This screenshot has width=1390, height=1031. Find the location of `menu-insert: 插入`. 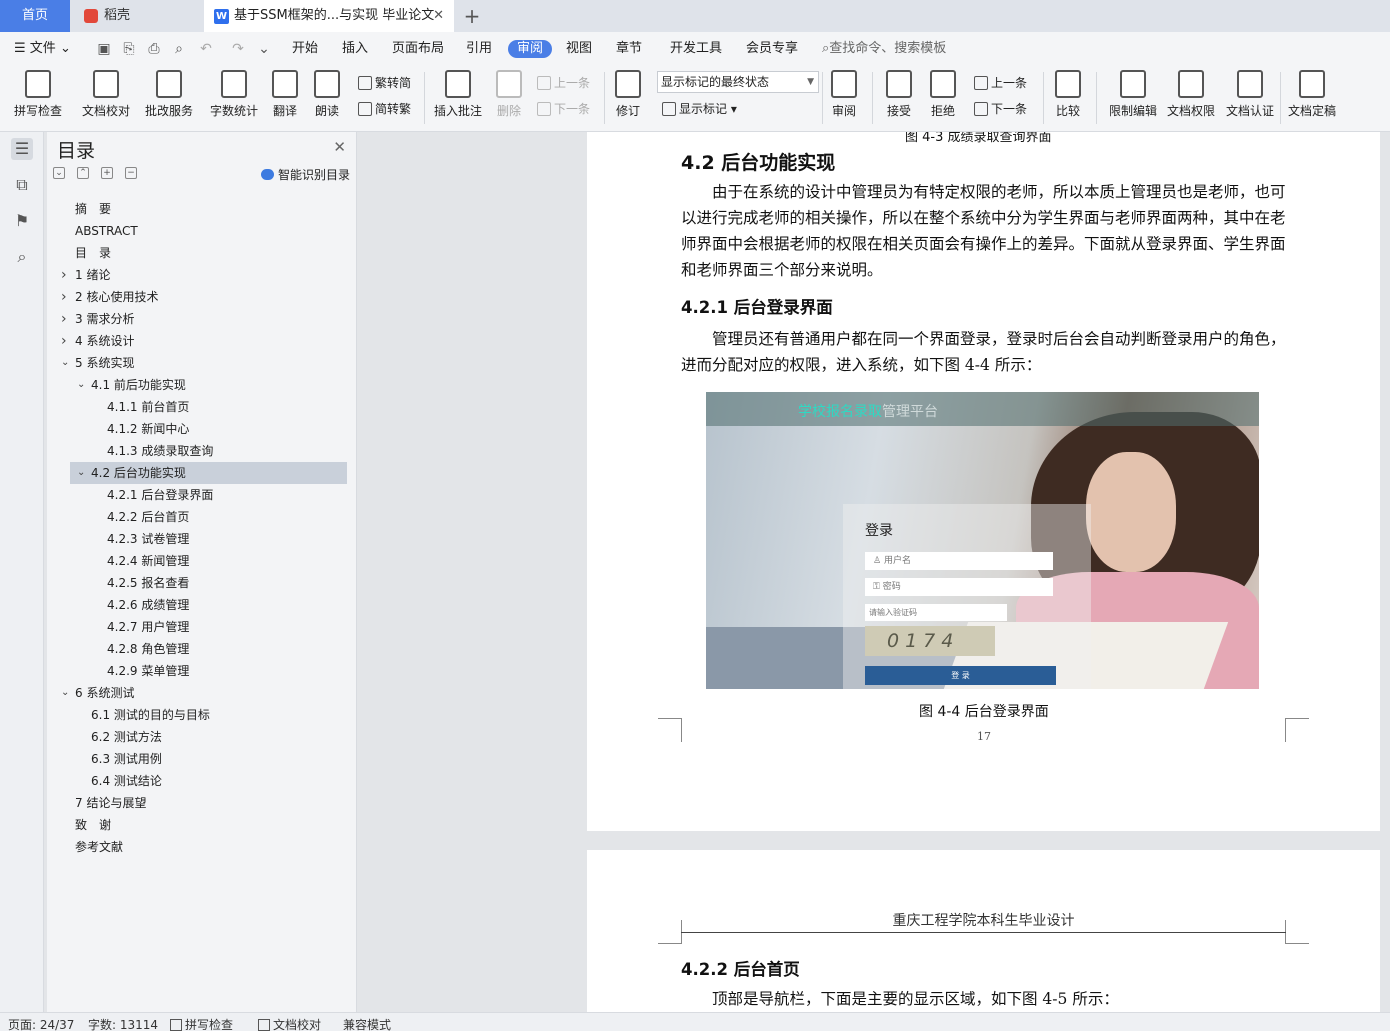

menu-insert: 插入 is located at coordinates (355, 49).